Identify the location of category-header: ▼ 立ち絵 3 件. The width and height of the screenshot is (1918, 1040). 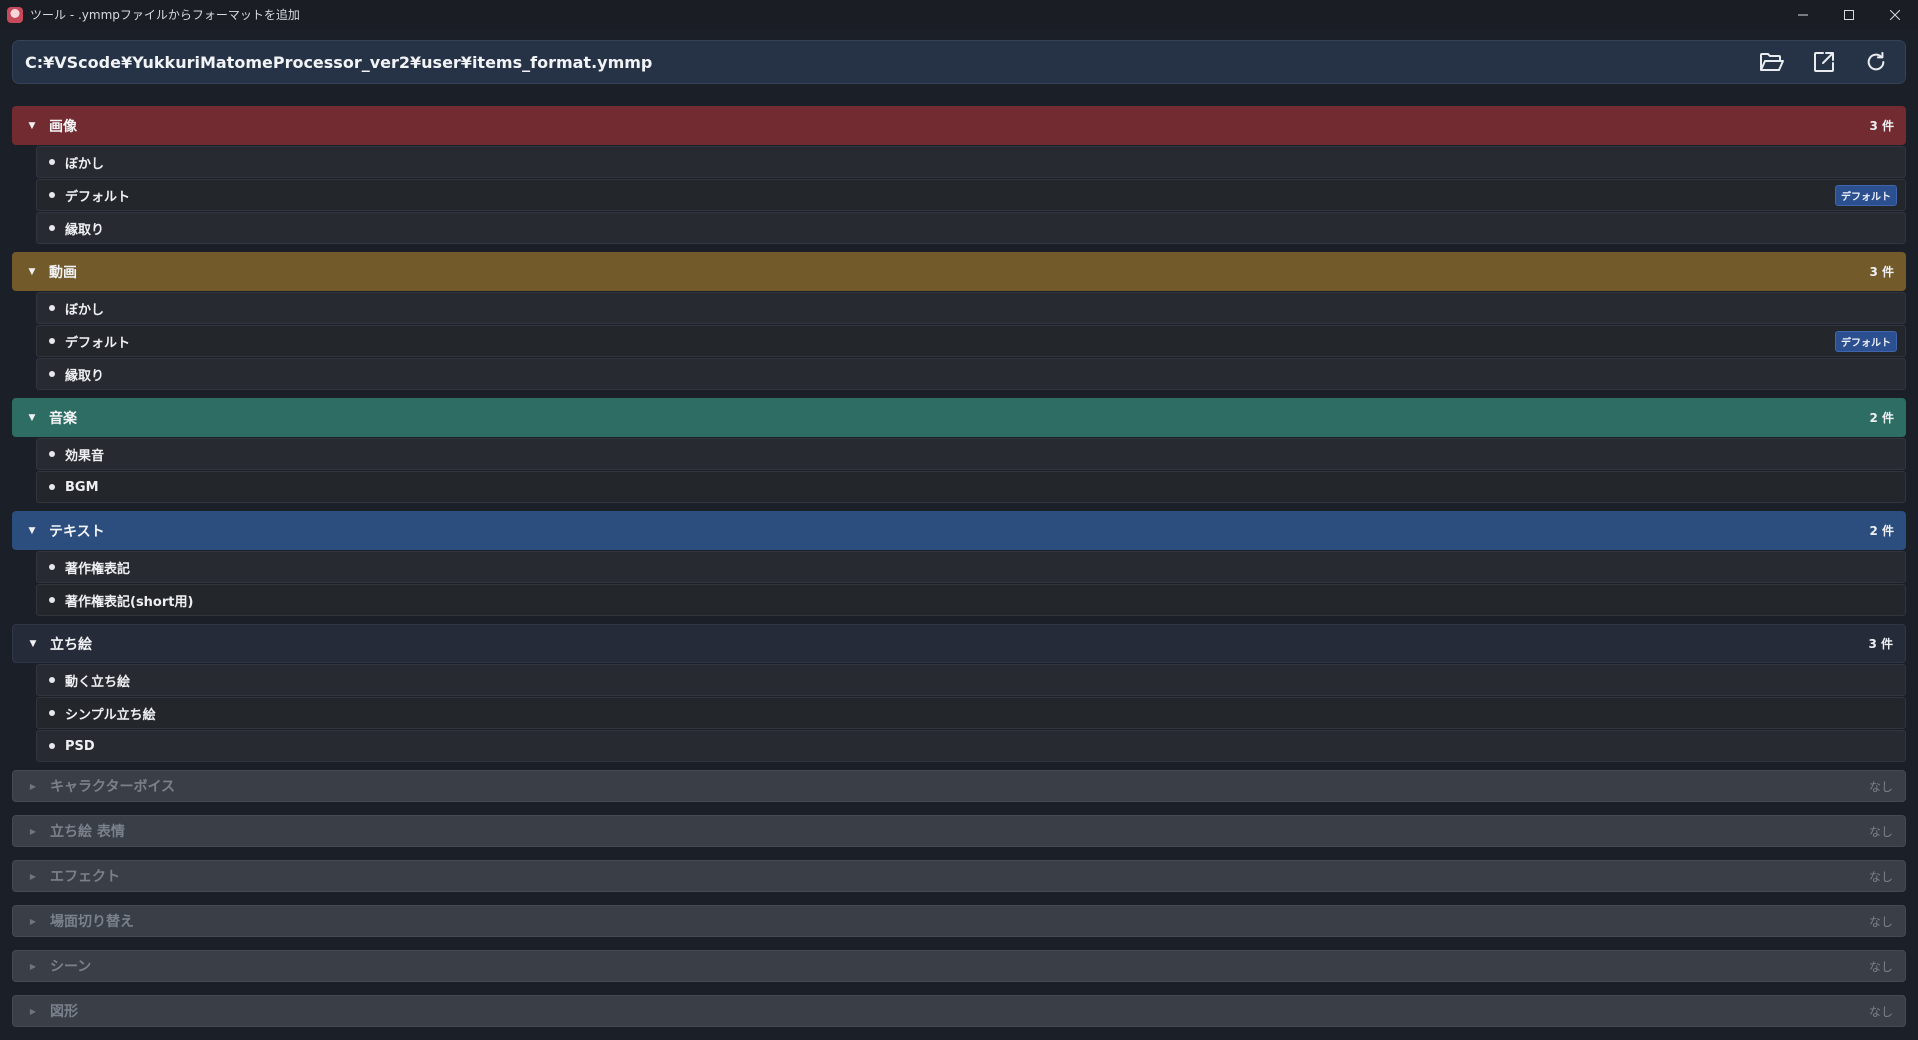
(959, 643).